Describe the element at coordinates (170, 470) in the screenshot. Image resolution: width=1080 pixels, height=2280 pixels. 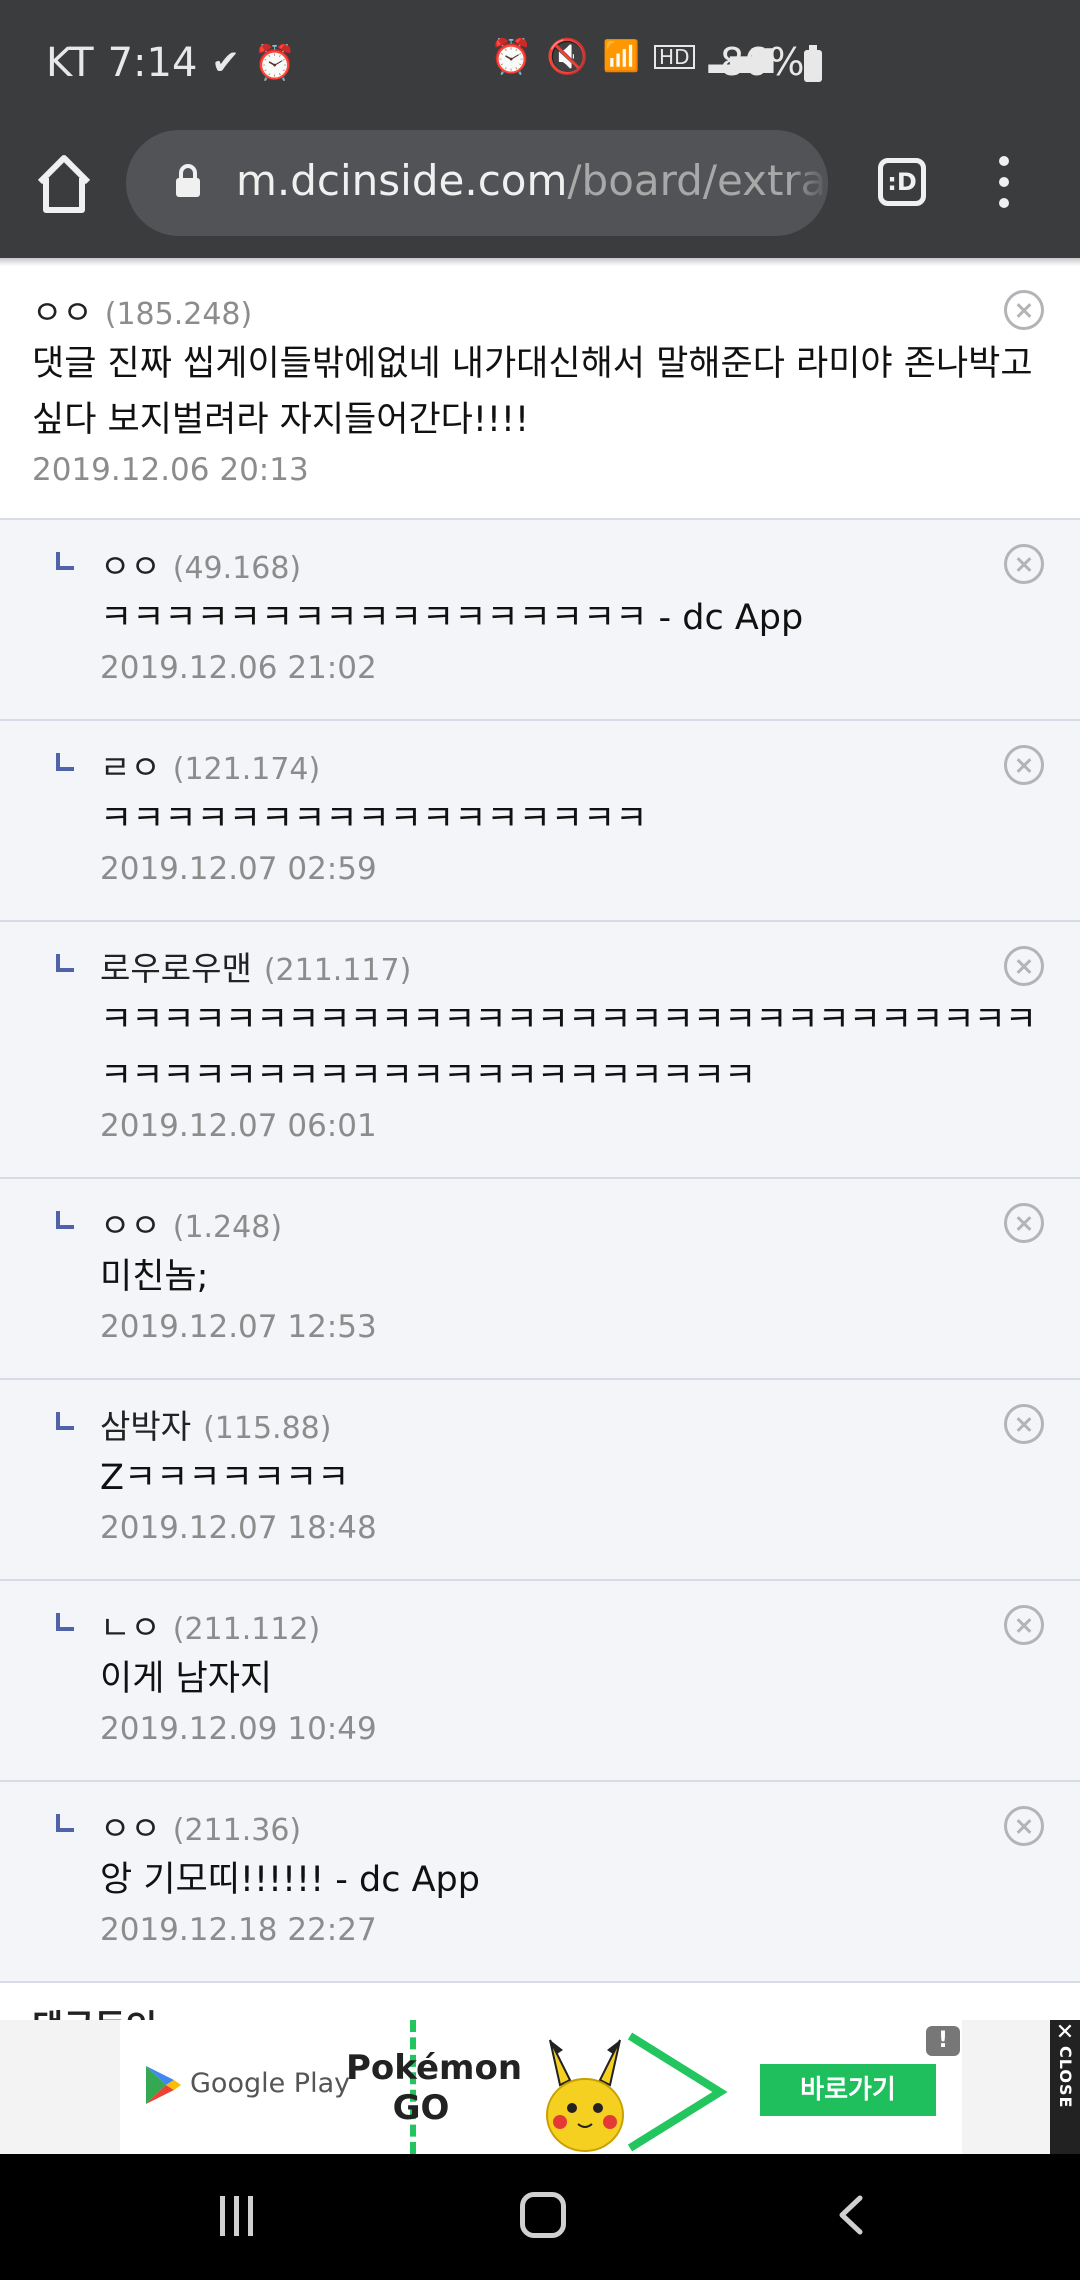
I see `comment-date: 2019.12.06 20:13` at that location.